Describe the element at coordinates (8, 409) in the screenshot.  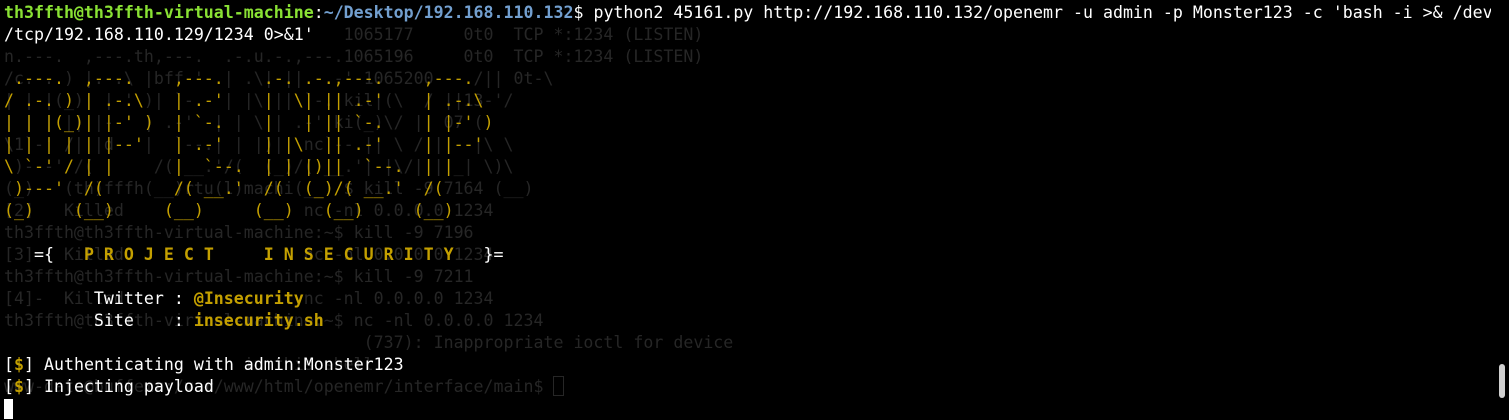
I see `terminal-cursor` at that location.